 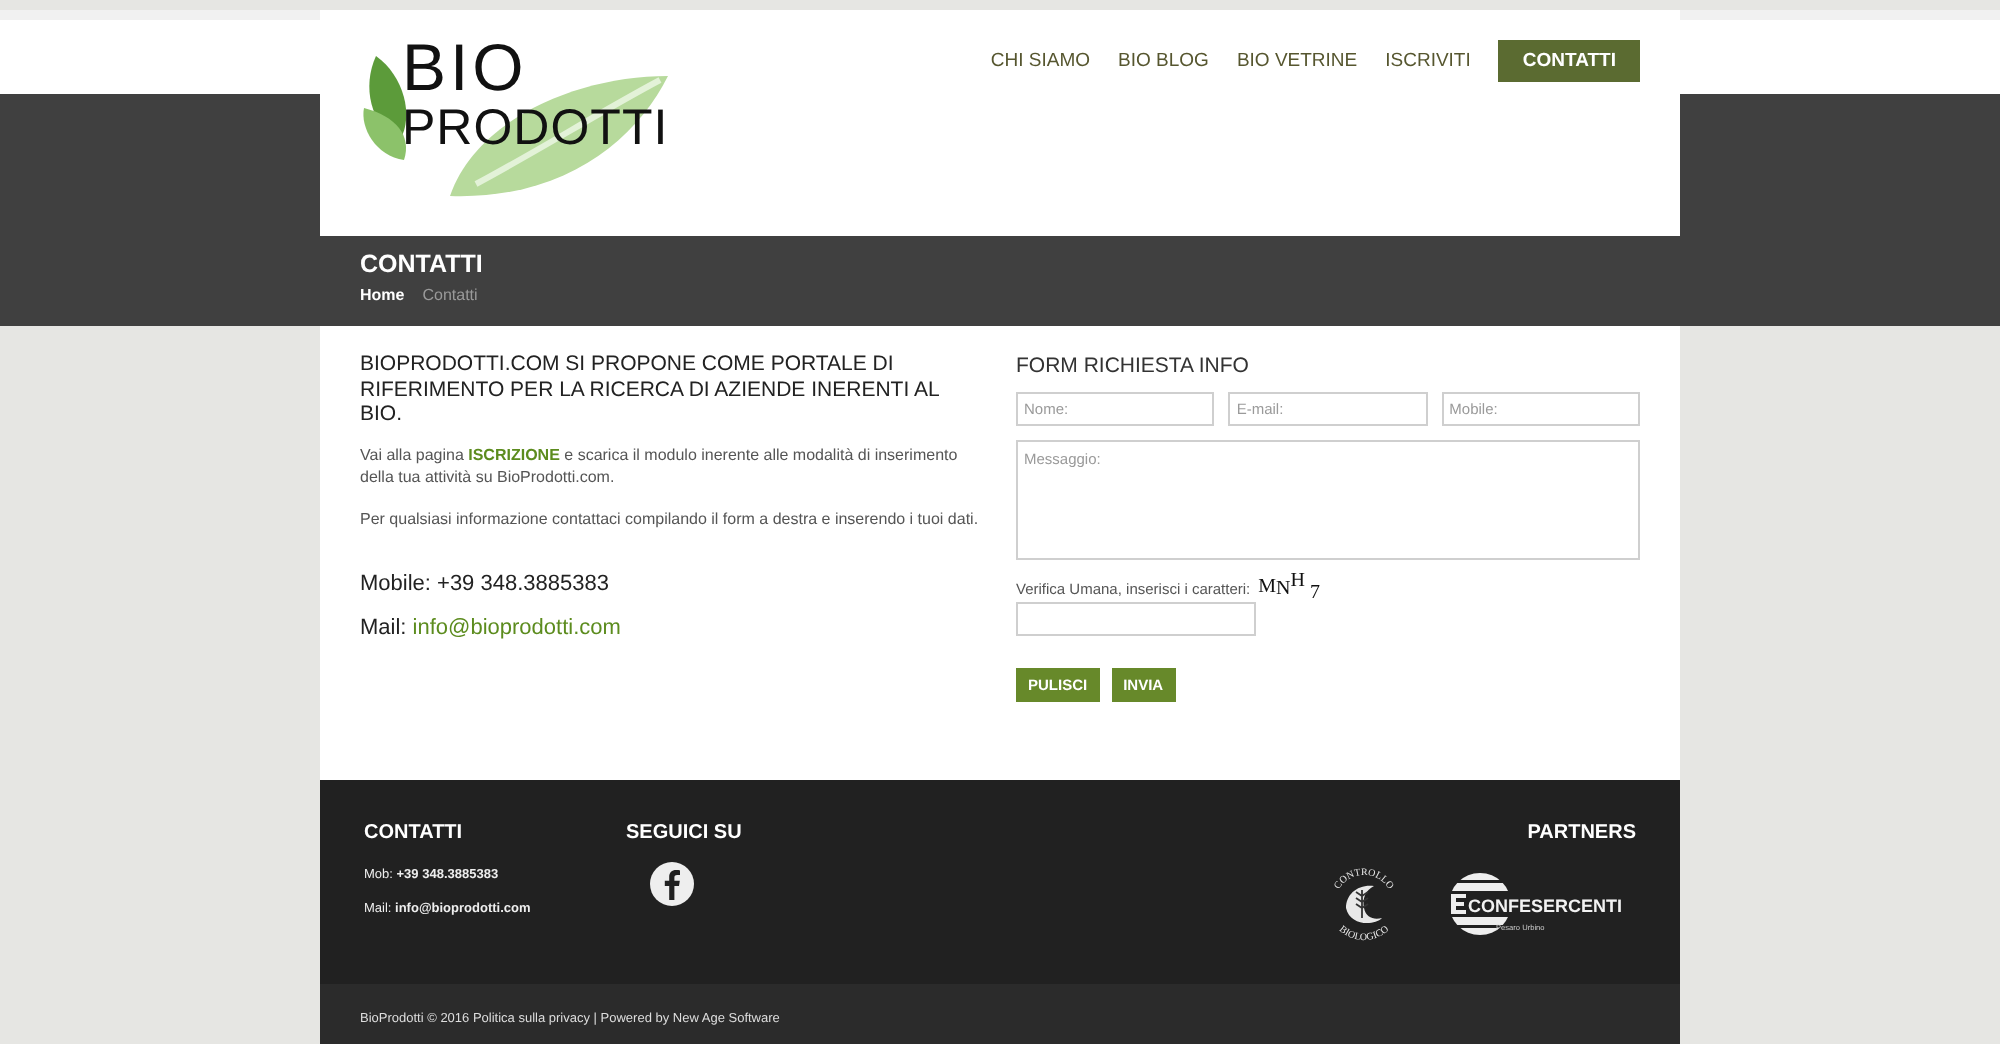 I want to click on signup-link: ISCRIZIONE, so click(x=514, y=454).